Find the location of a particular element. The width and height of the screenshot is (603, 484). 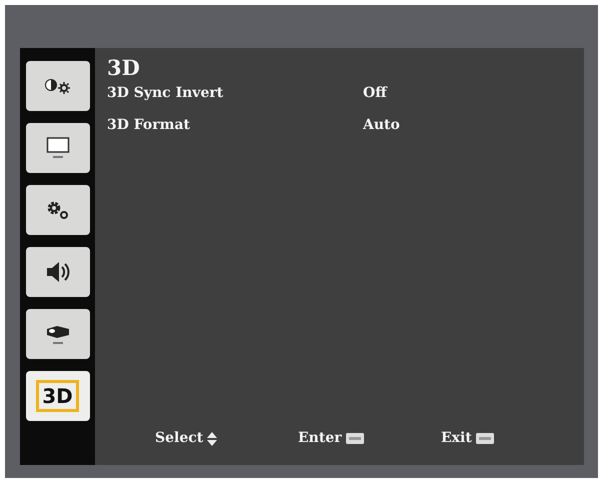

hint-label: Enter is located at coordinates (320, 438).